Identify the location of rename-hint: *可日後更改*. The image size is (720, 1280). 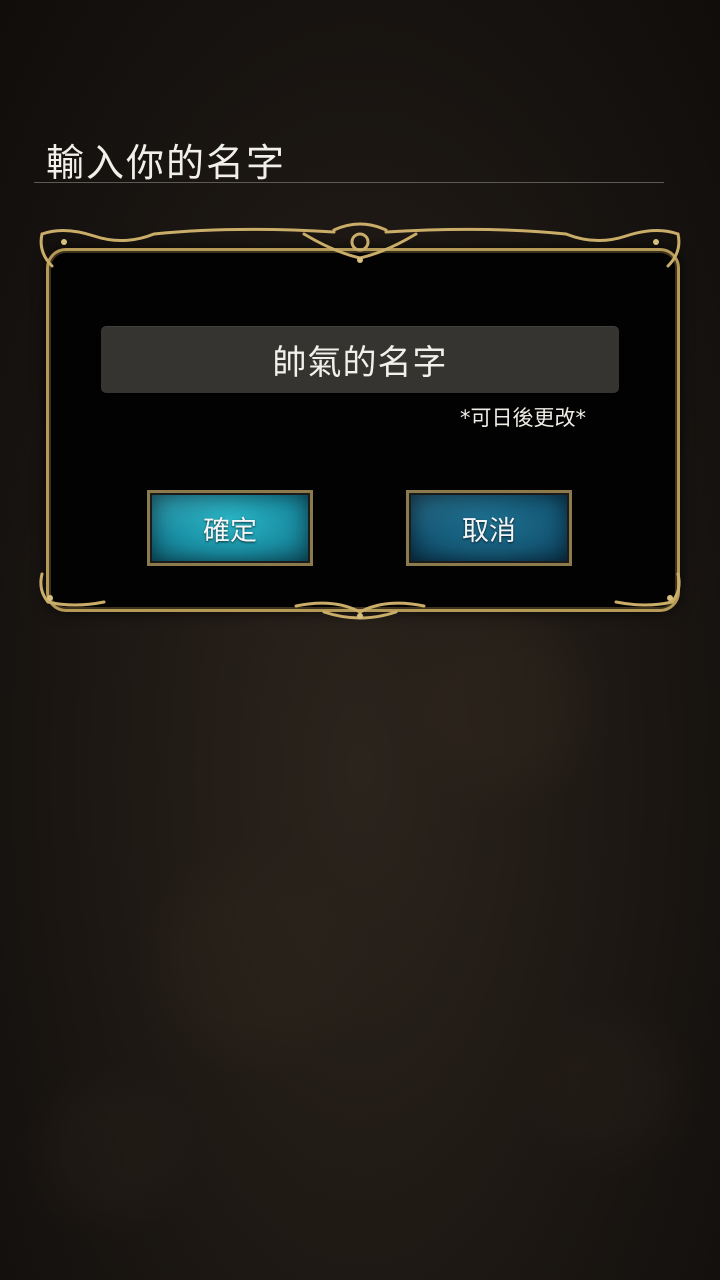
(523, 418).